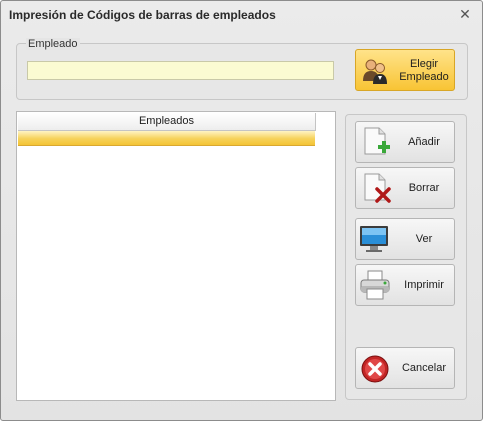 This screenshot has width=483, height=421. What do you see at coordinates (405, 142) in the screenshot?
I see `add-button: Añadir` at bounding box center [405, 142].